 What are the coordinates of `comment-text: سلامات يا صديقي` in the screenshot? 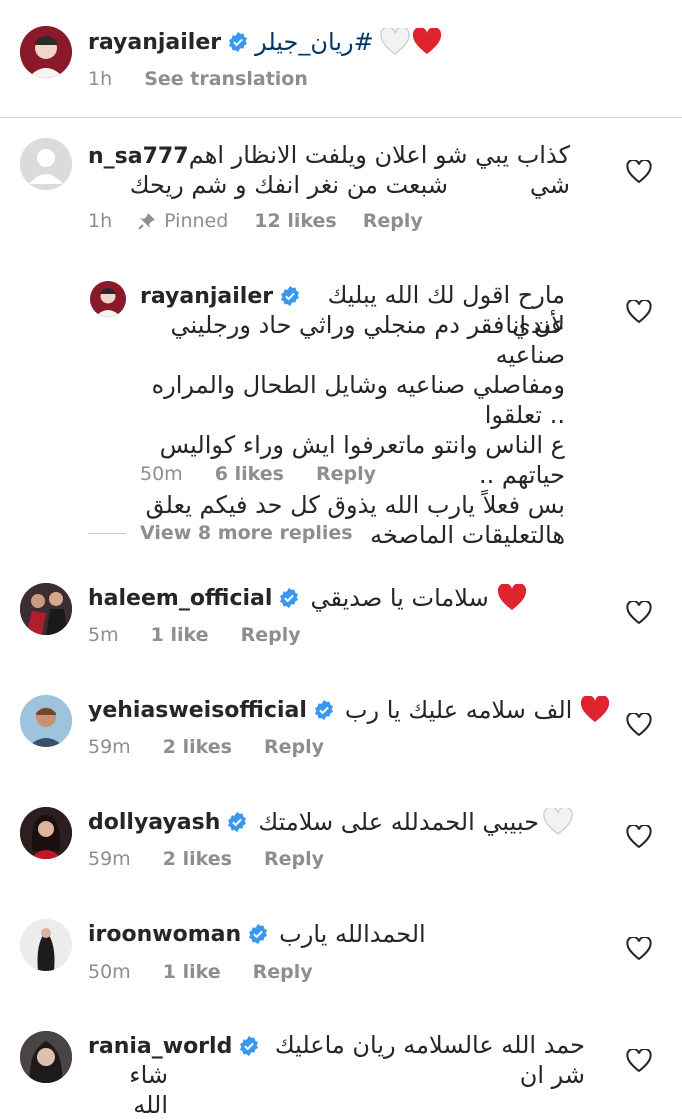 It's located at (399, 598).